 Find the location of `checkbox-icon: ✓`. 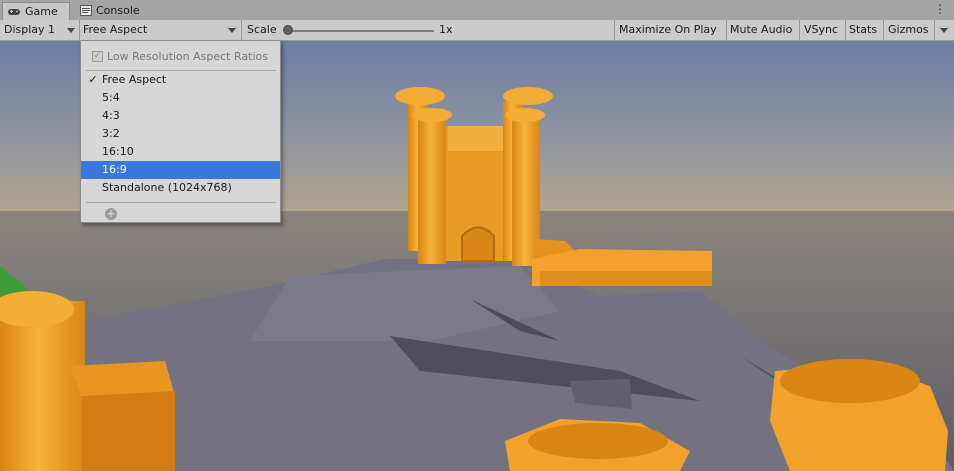

checkbox-icon: ✓ is located at coordinates (97, 56).